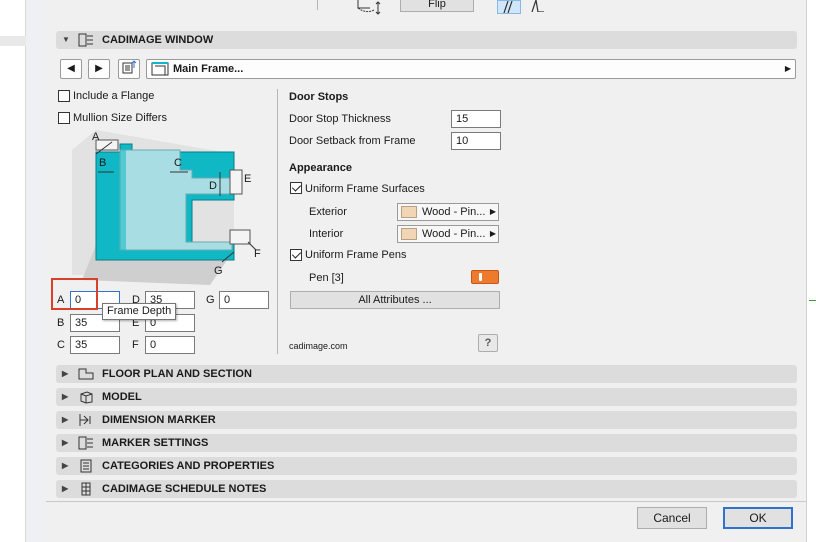  Describe the element at coordinates (319, 97) in the screenshot. I see `door-stops-heading: Door Stops` at that location.